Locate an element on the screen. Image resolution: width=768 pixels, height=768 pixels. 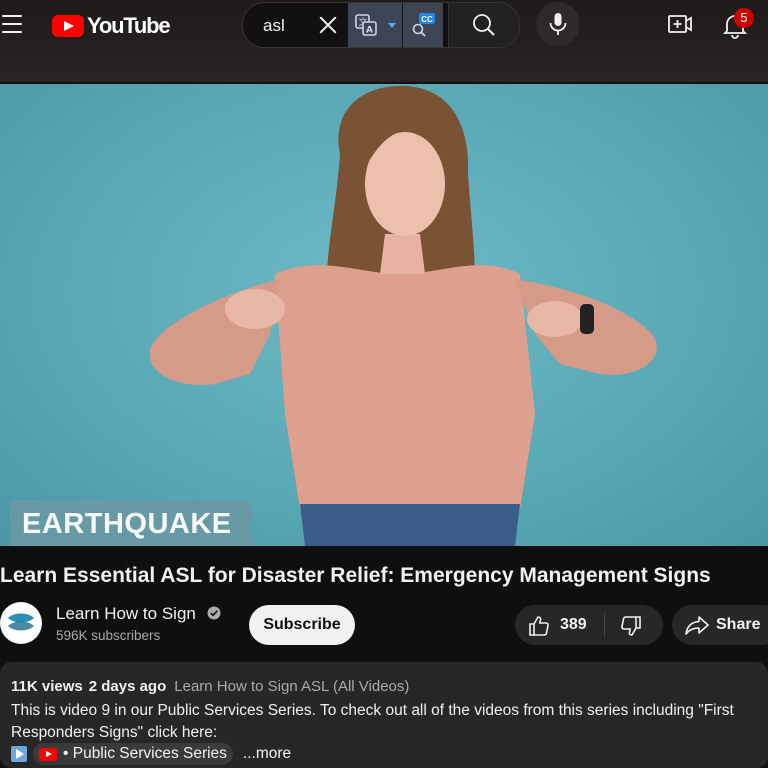
create-button is located at coordinates (680, 24).